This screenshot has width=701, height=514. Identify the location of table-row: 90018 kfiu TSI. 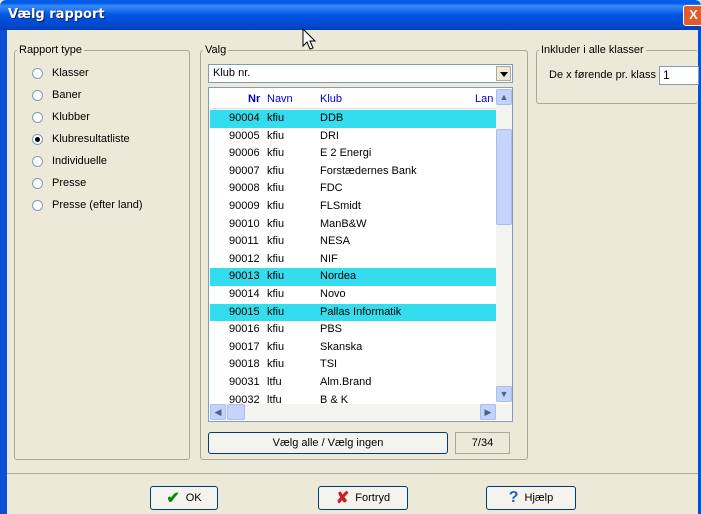
(353, 365).